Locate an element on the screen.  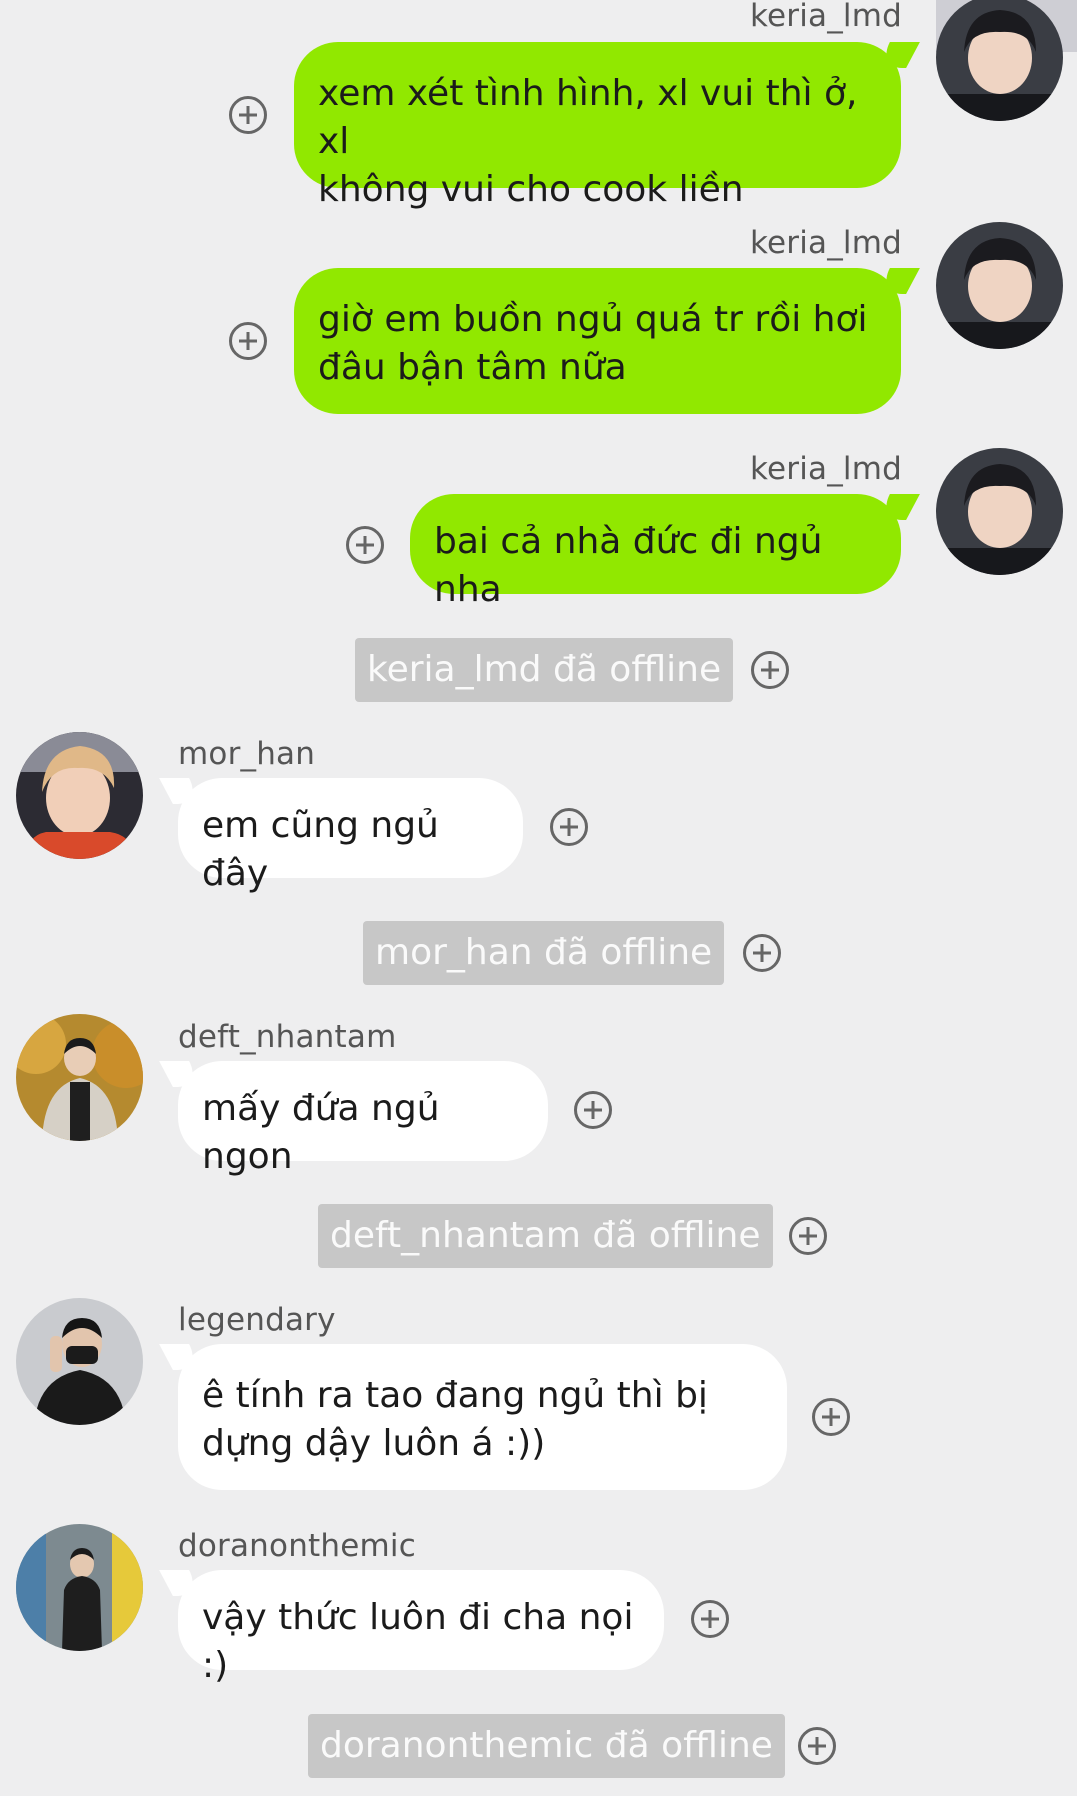
system-notice: mor_han đã offline is located at coordinates (544, 953).